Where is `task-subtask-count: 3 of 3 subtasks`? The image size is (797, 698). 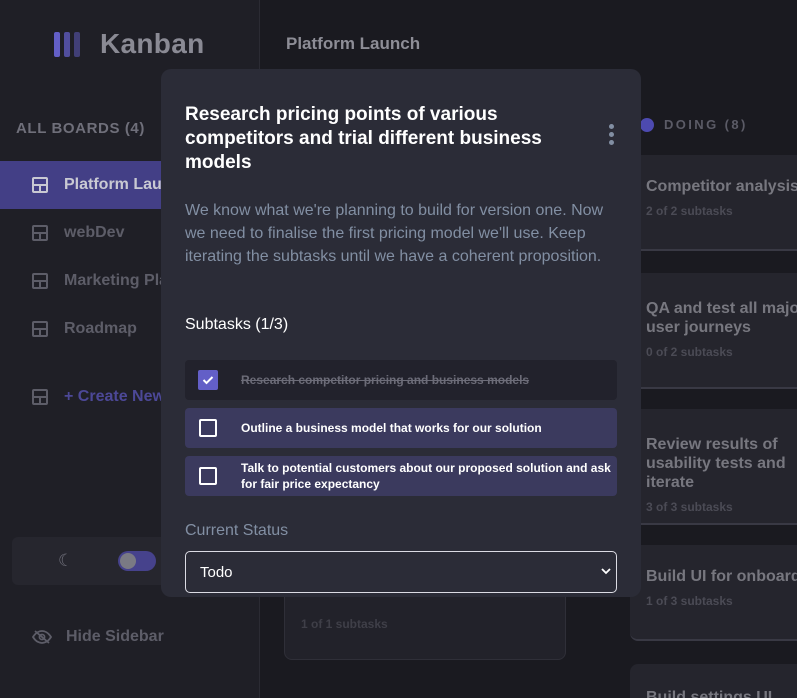 task-subtask-count: 3 of 3 subtasks is located at coordinates (689, 507).